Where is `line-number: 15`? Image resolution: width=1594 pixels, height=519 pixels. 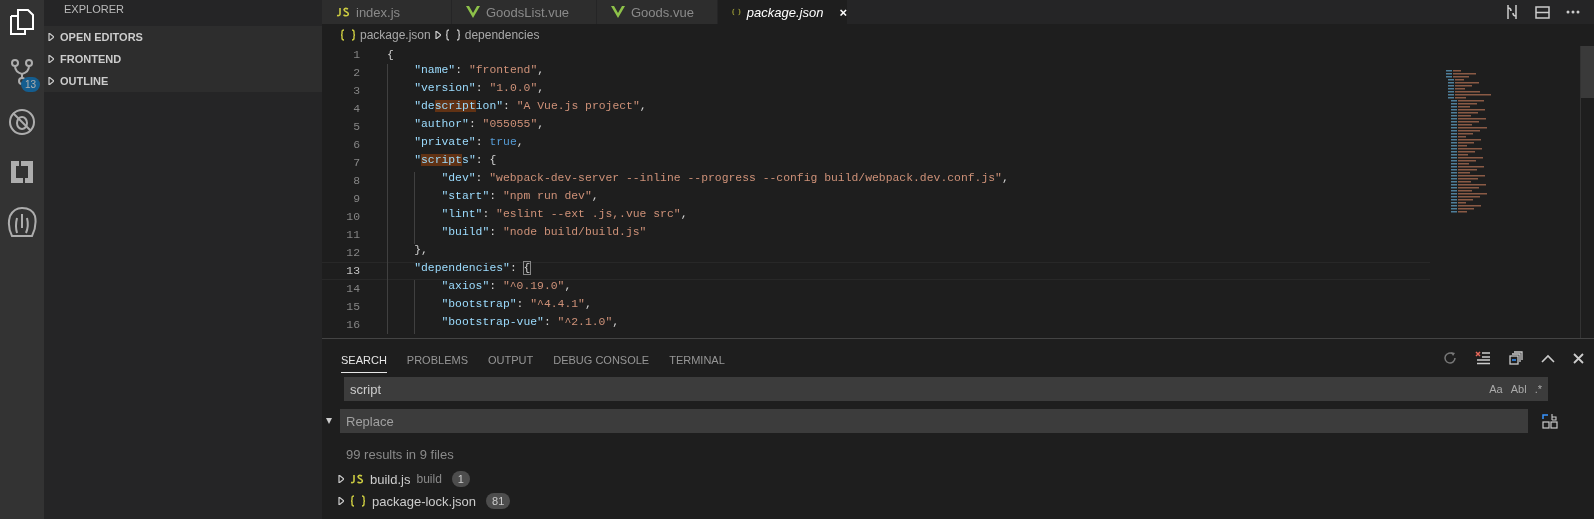
line-number: 15 is located at coordinates (352, 307).